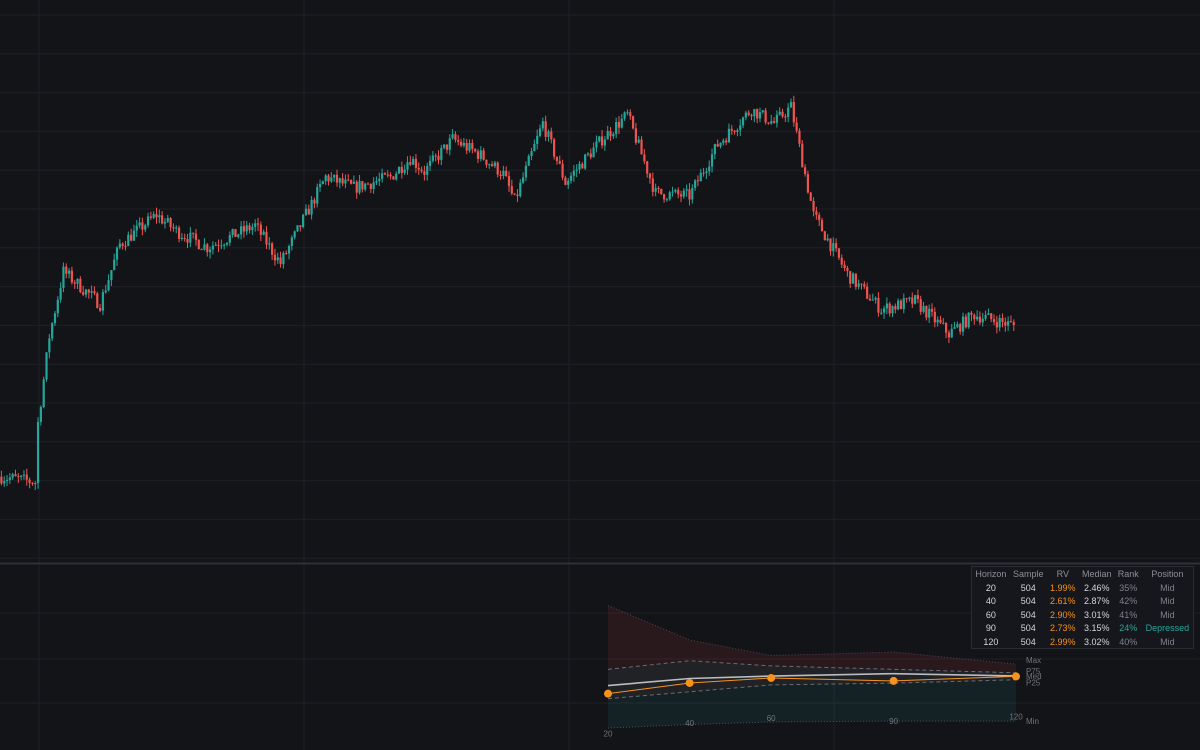 This screenshot has width=1200, height=750. What do you see at coordinates (1128, 641) in the screenshot?
I see `cell-rank: 40%` at bounding box center [1128, 641].